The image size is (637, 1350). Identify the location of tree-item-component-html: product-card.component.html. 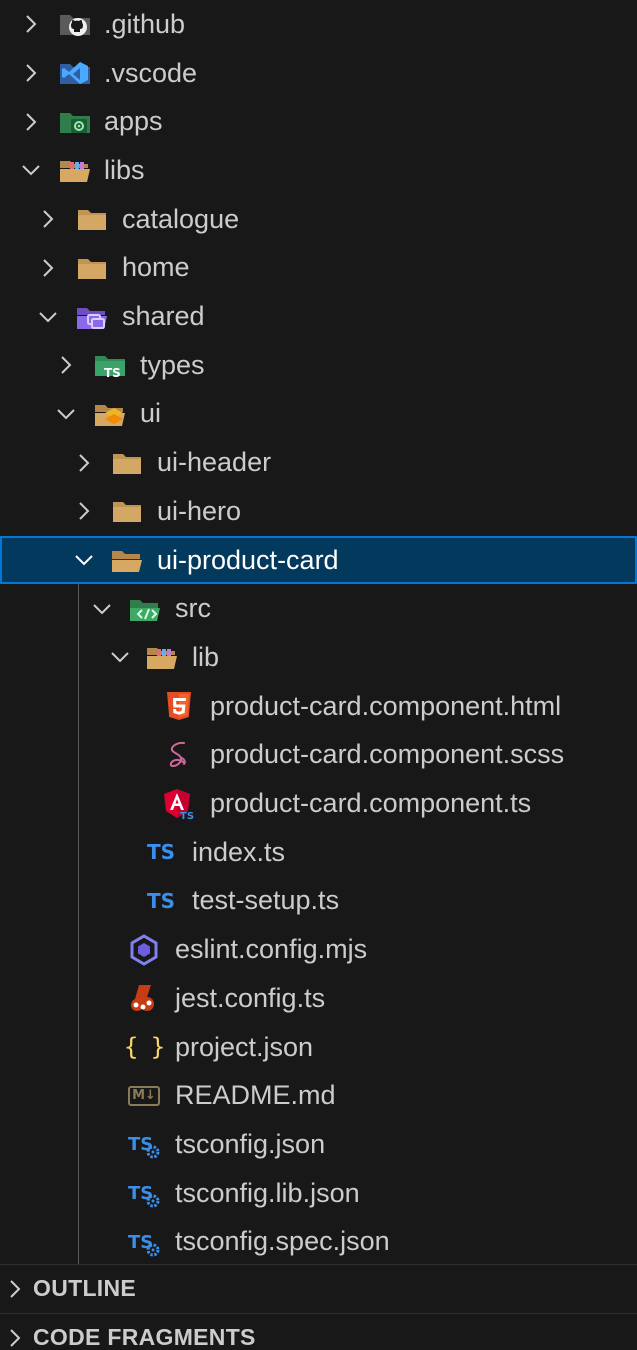
(318, 706).